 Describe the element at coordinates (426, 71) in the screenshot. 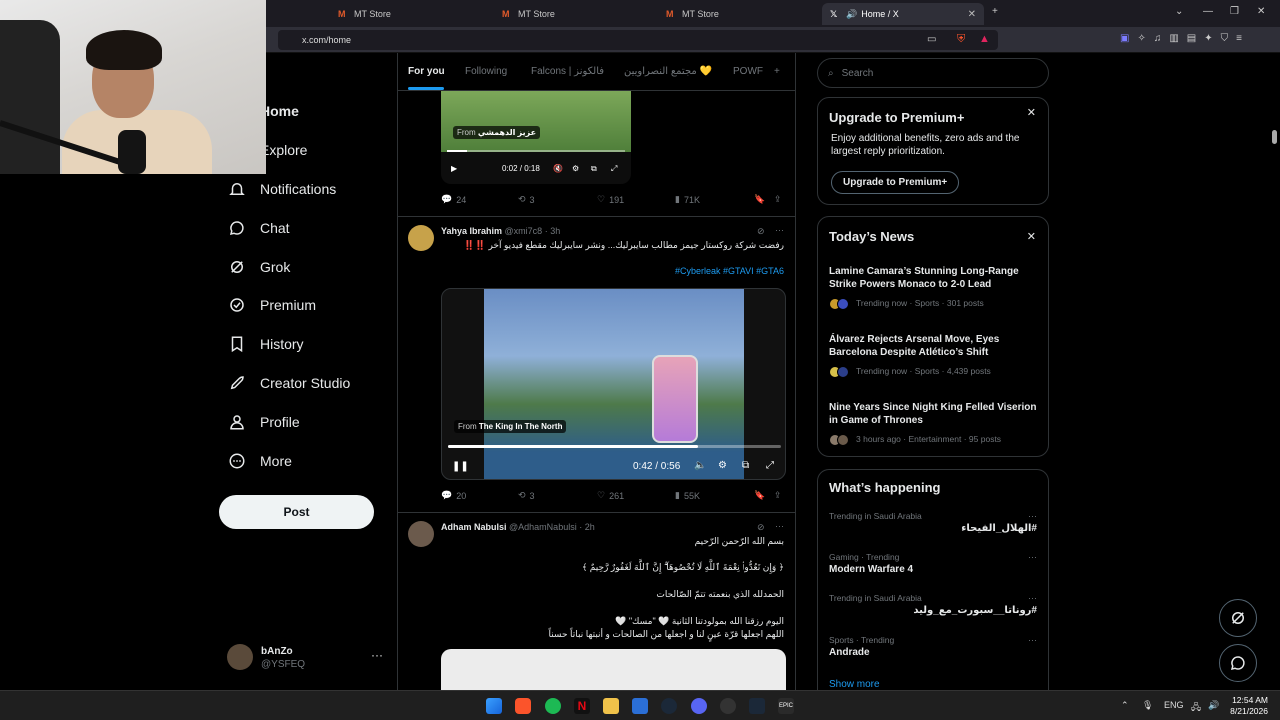

I see `tab-for-you: For you` at that location.